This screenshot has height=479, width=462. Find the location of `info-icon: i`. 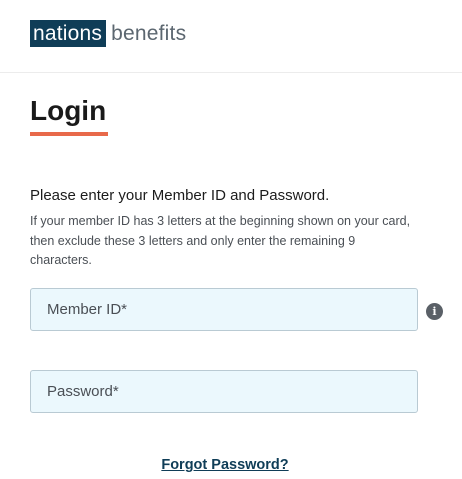

info-icon: i is located at coordinates (434, 311).